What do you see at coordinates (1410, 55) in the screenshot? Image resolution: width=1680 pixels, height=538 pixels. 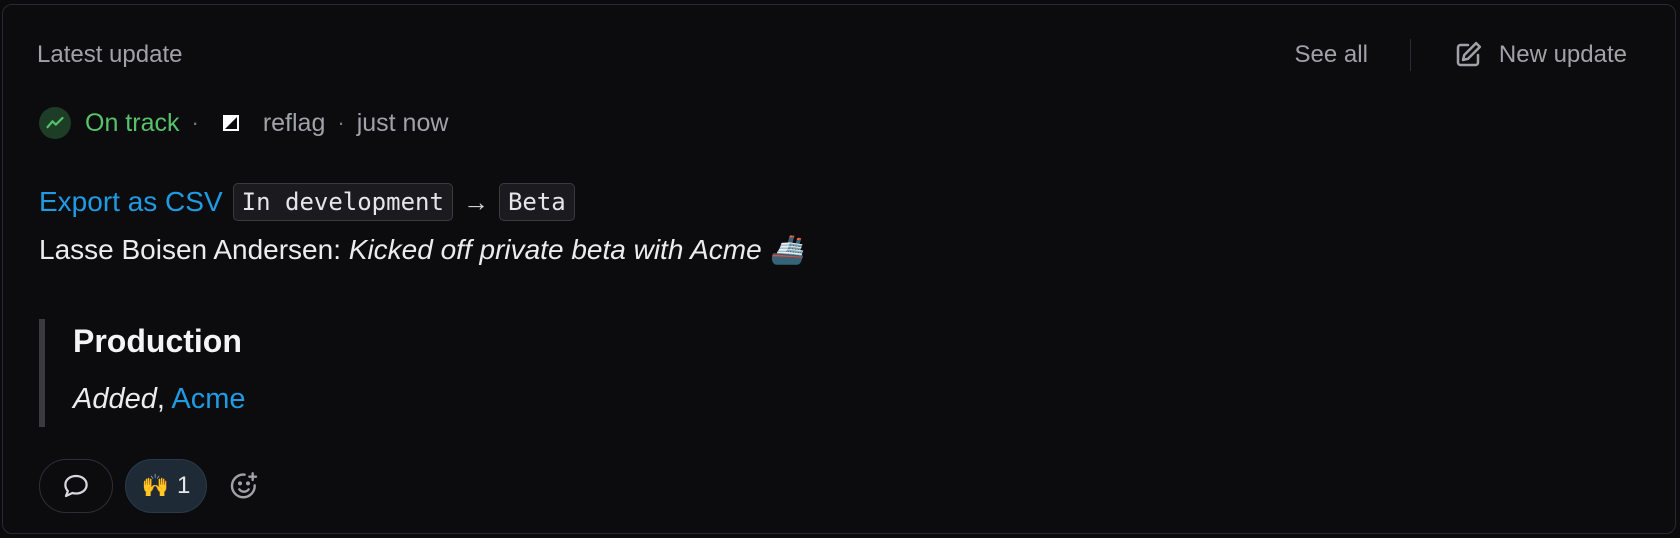 I see `header-divider` at bounding box center [1410, 55].